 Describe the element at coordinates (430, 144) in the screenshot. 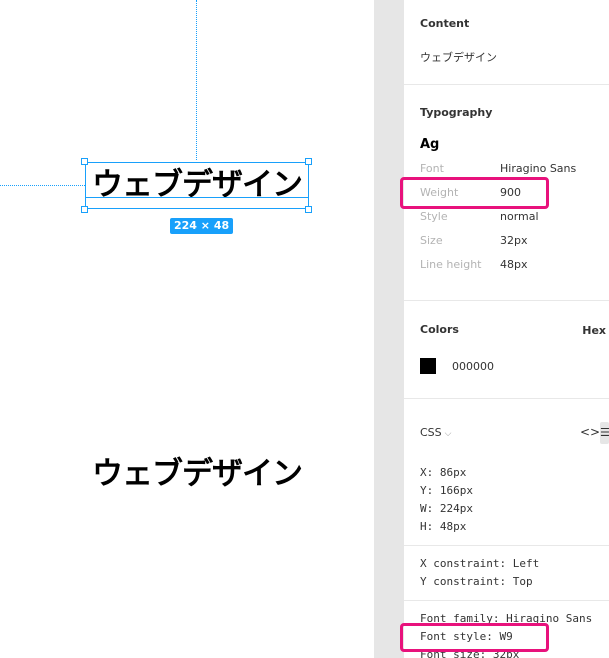

I see `typography-sample: Ag` at that location.